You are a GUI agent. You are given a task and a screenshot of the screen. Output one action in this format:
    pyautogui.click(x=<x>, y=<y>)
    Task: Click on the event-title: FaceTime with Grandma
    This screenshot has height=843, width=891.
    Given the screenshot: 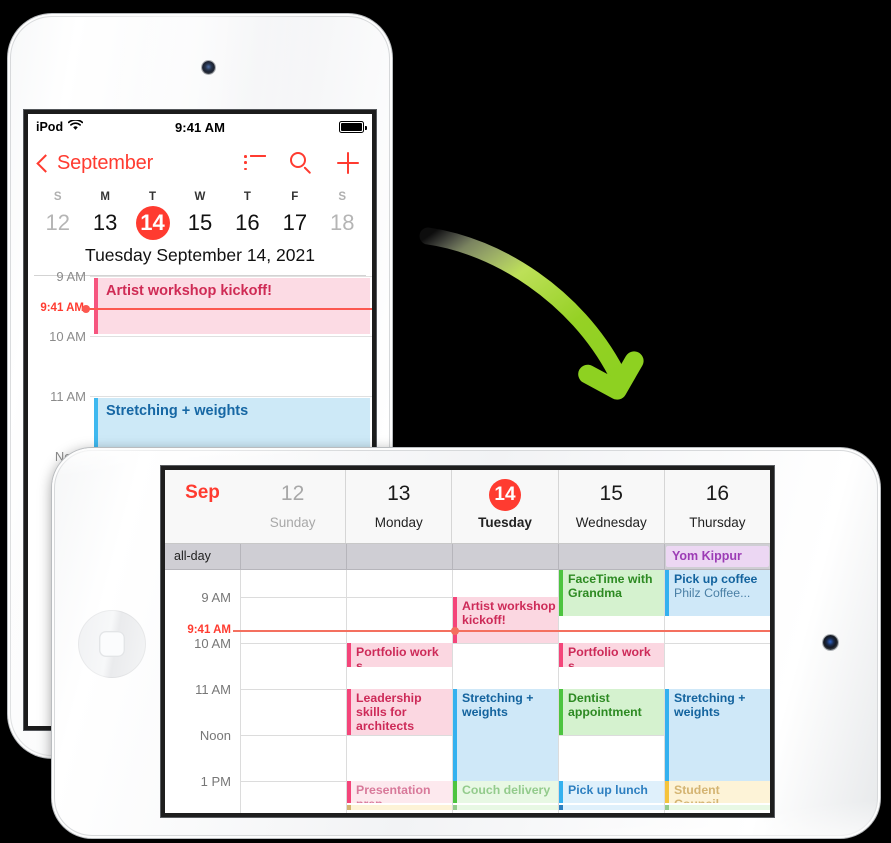 What is the action you would take?
    pyautogui.click(x=610, y=586)
    